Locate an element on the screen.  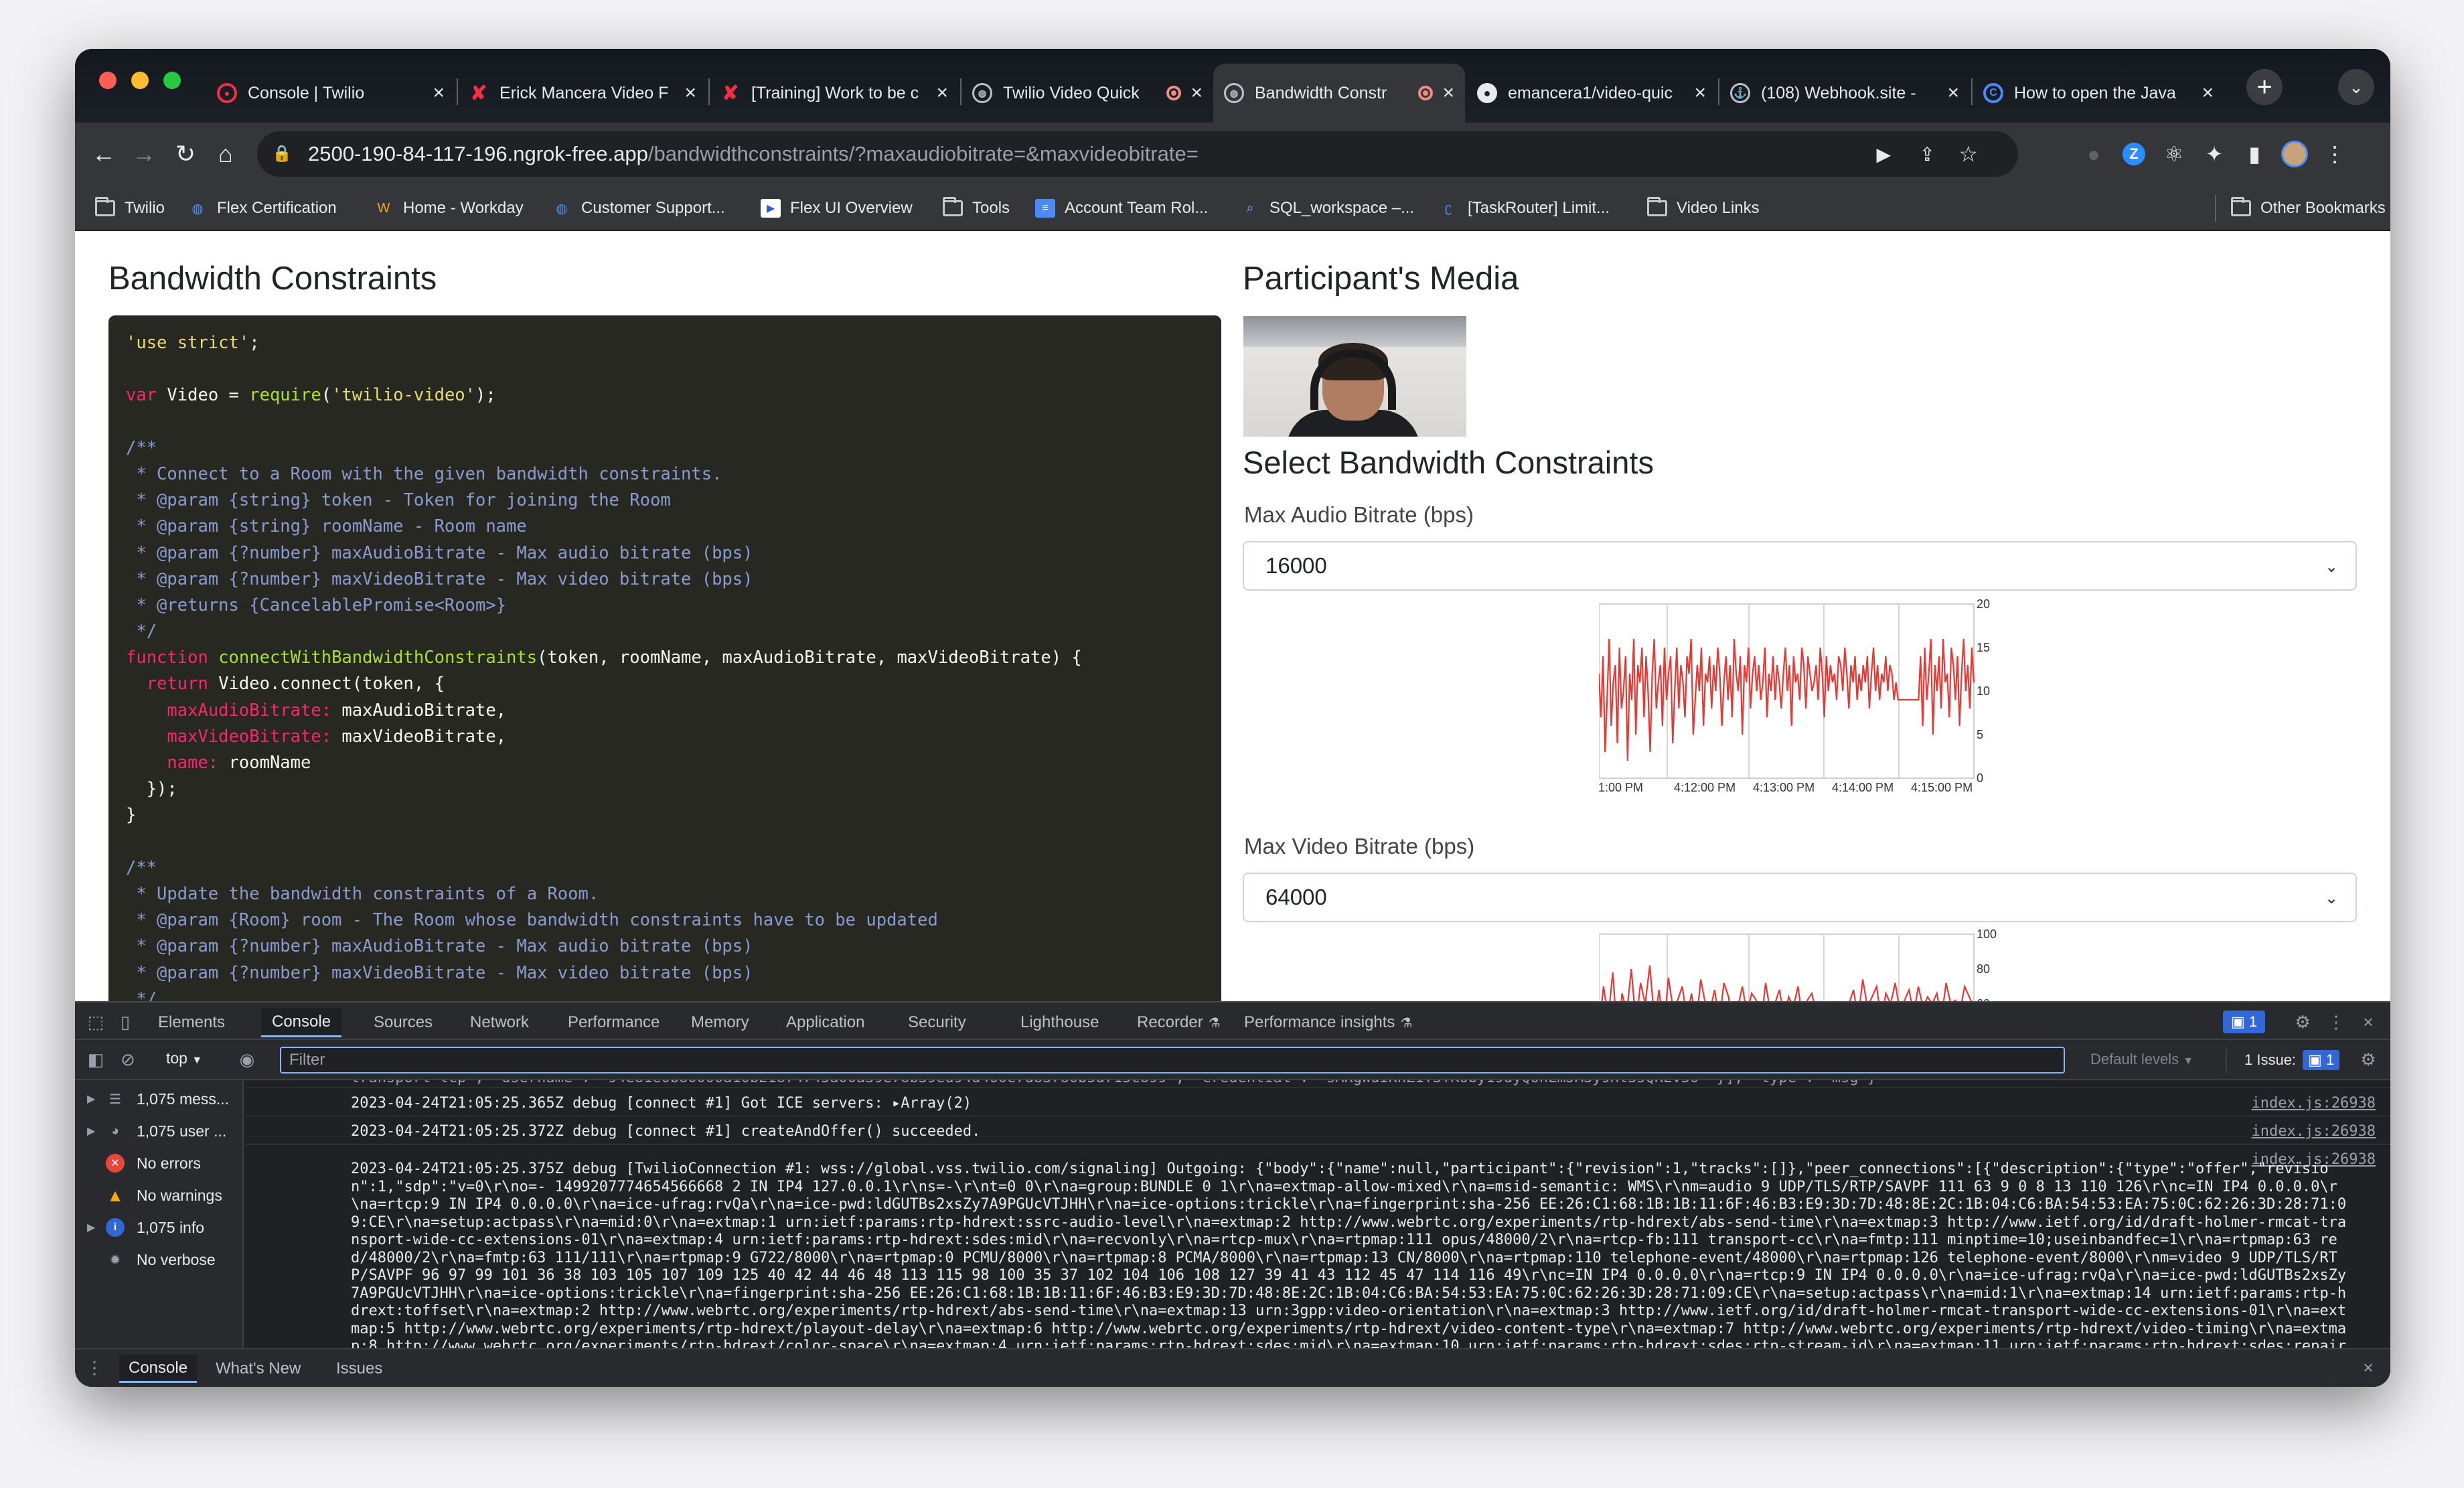
devtools-tab-memory: Memory is located at coordinates (720, 1022).